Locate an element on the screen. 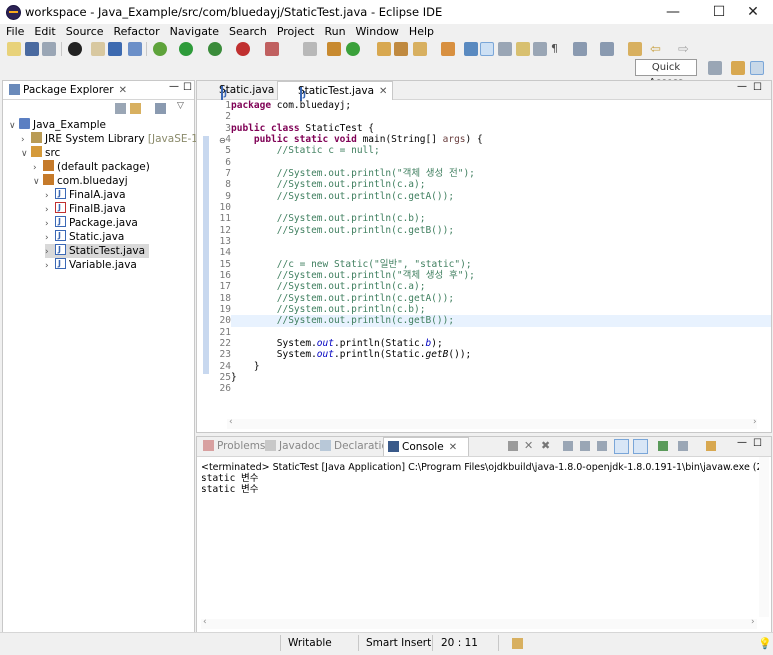 This screenshot has height=655, width=773. menu-search: Search is located at coordinates (248, 31).